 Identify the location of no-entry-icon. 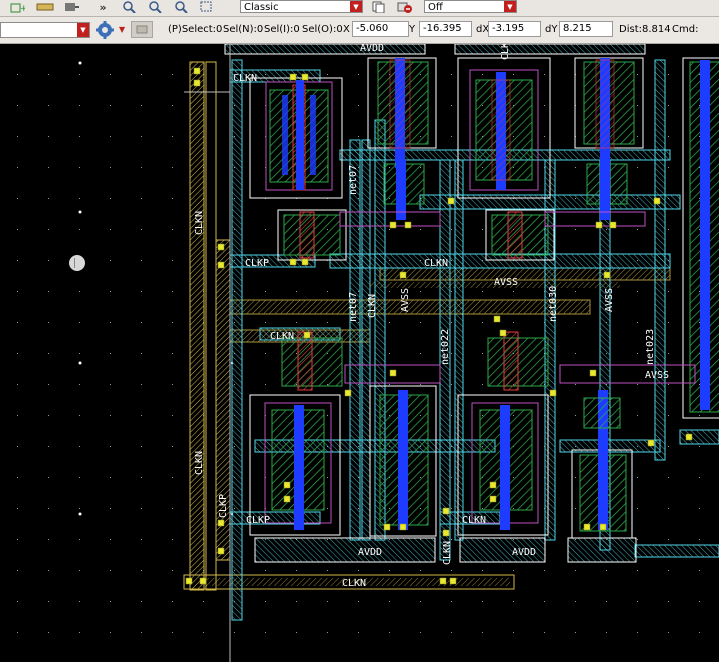
(405, 7).